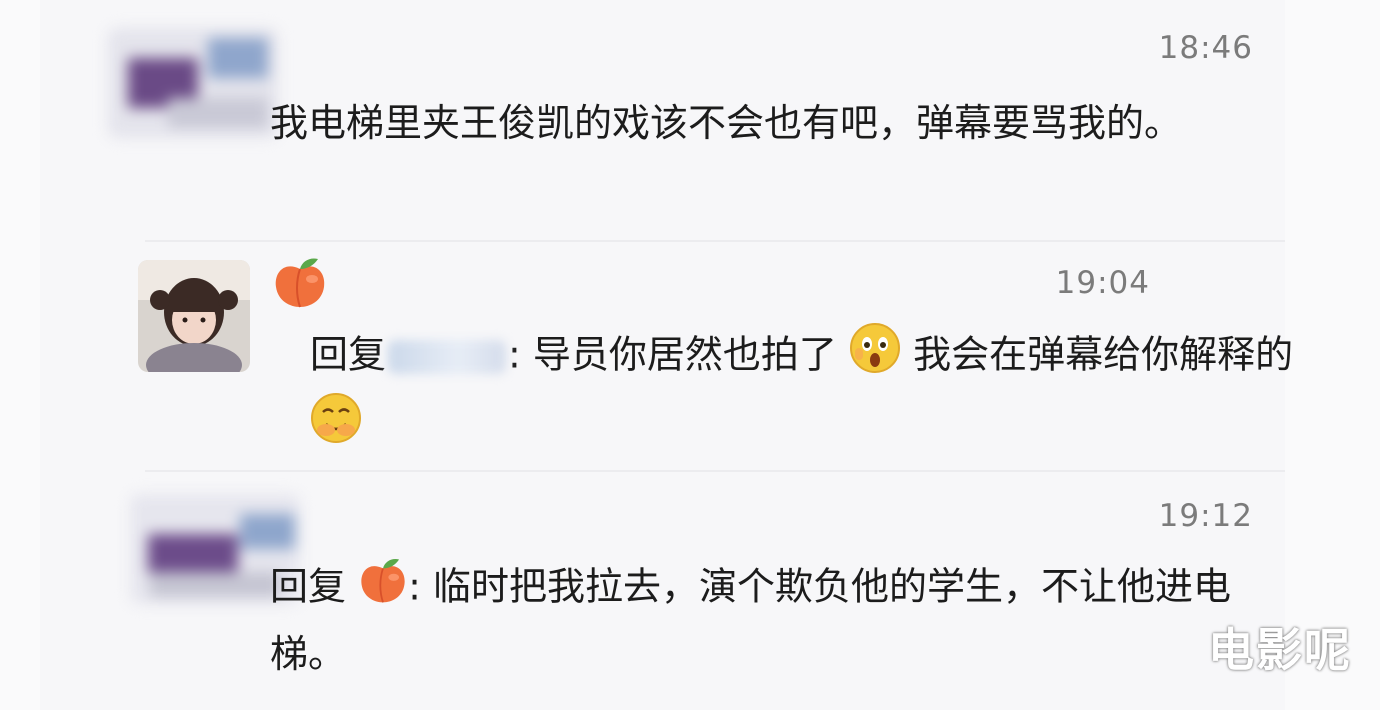 The image size is (1380, 710). I want to click on reply-text: : 临时把我拉去，演个欺负他的学生，不让他进电梯。, so click(750, 620).